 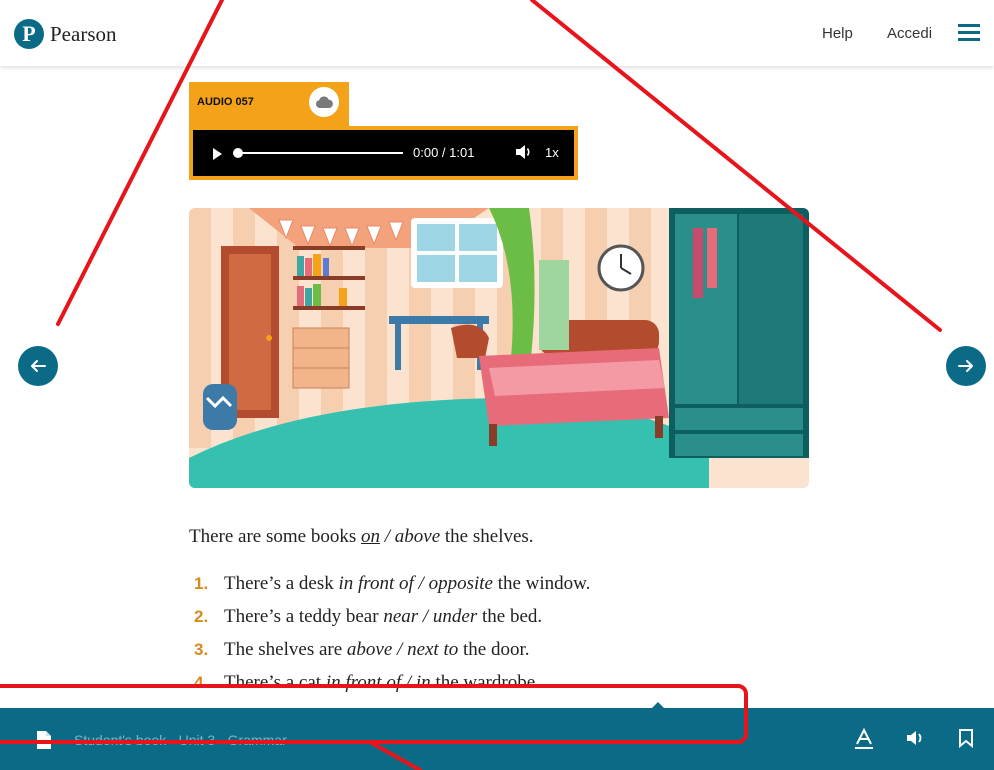 I want to click on item-options: in front of / opposite, so click(x=415, y=584).